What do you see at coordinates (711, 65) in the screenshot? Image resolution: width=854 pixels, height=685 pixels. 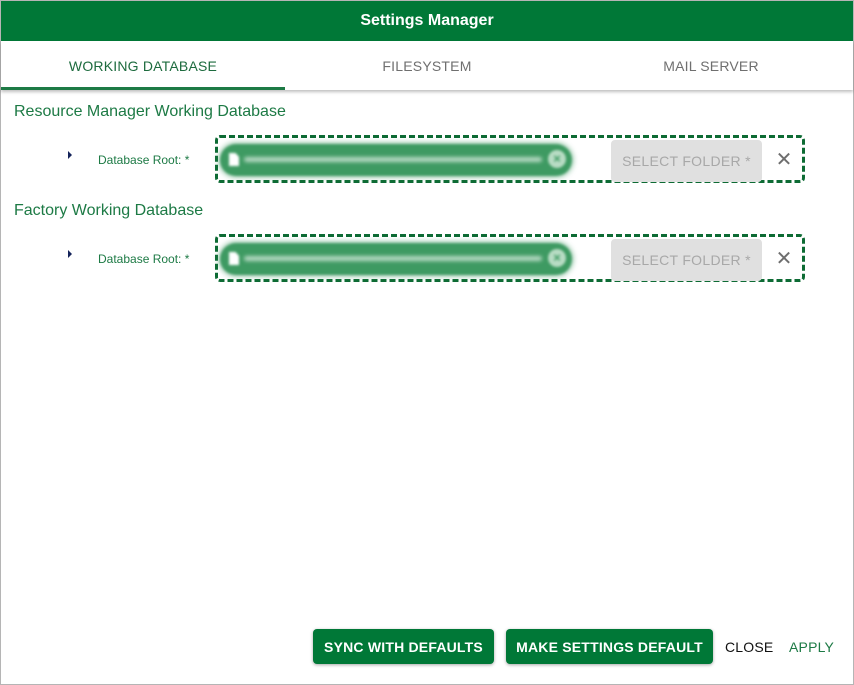 I see `tab-mail-server: MAIL SERVER` at bounding box center [711, 65].